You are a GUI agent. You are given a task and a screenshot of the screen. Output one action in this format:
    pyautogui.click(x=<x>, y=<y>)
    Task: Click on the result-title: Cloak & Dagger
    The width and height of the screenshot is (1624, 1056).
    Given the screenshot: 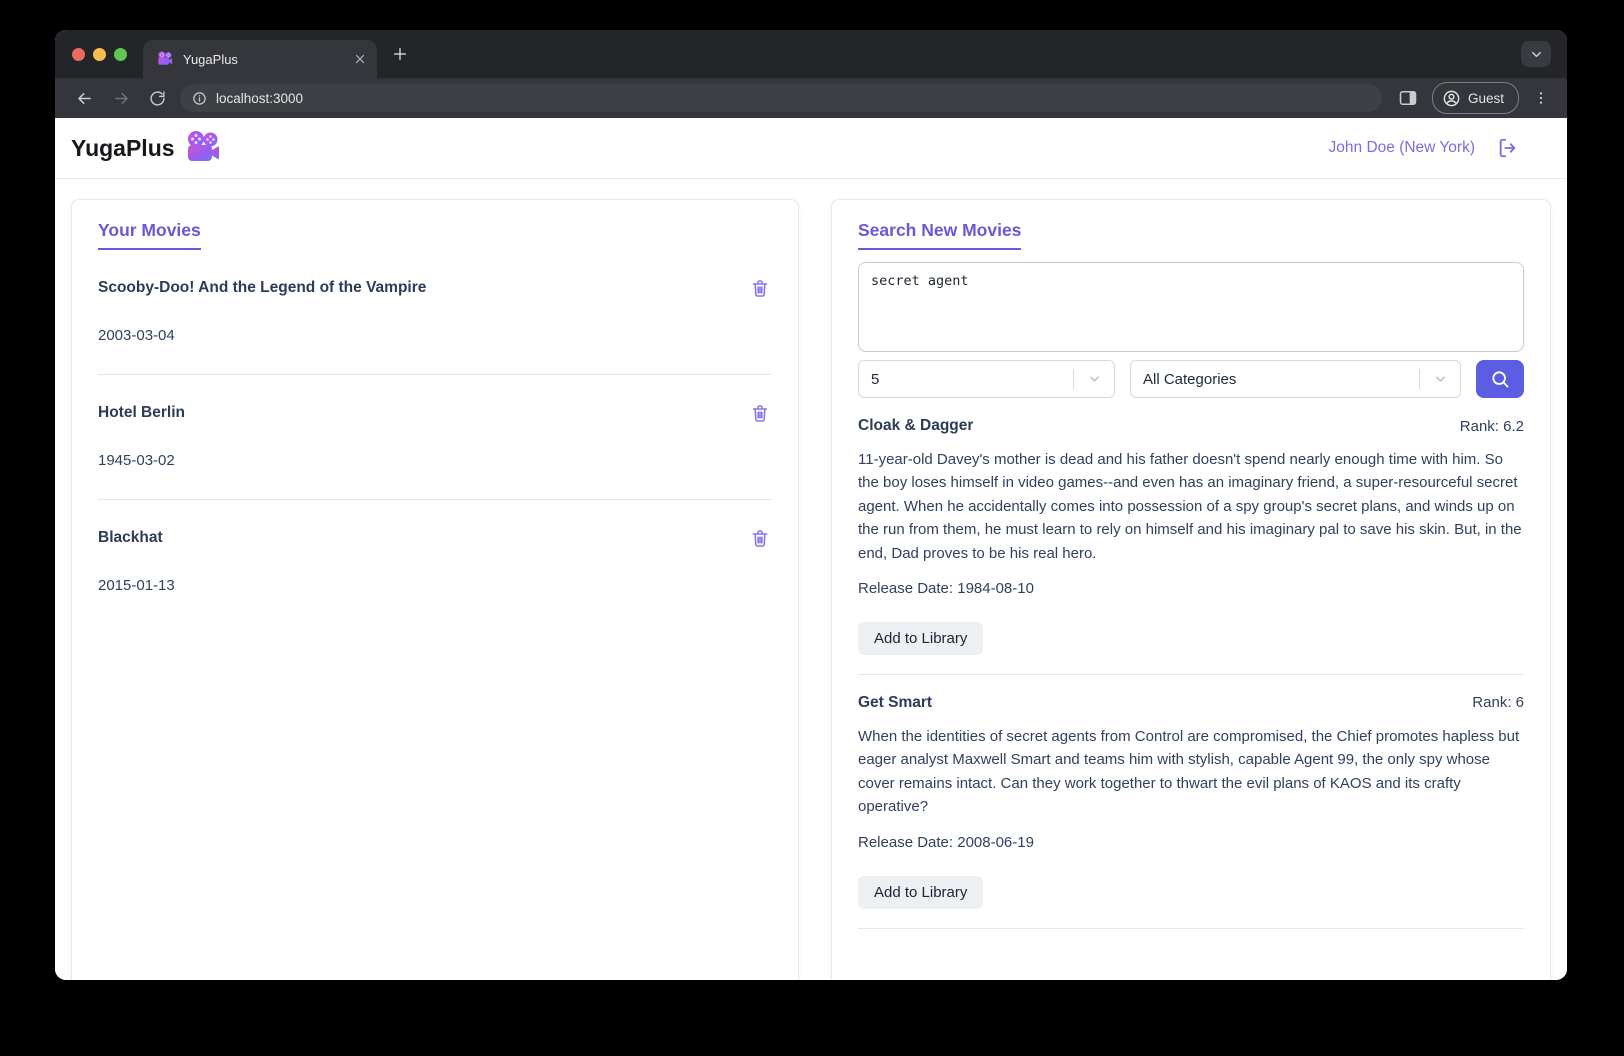 What is the action you would take?
    pyautogui.click(x=916, y=425)
    